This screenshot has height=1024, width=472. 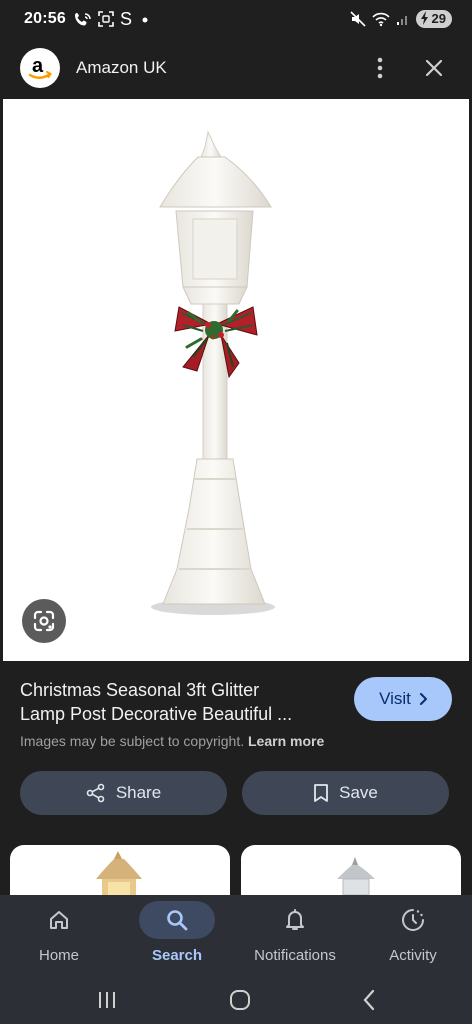 I want to click on google-lens-icon, so click(x=44, y=621).